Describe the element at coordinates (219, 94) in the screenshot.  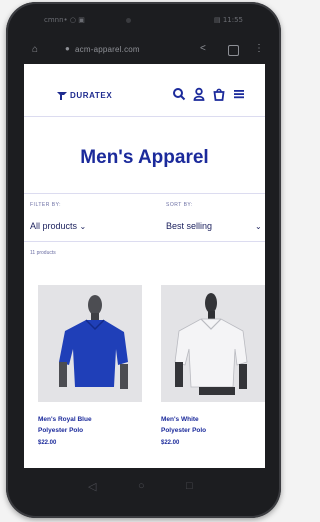
I see `cart-icon` at that location.